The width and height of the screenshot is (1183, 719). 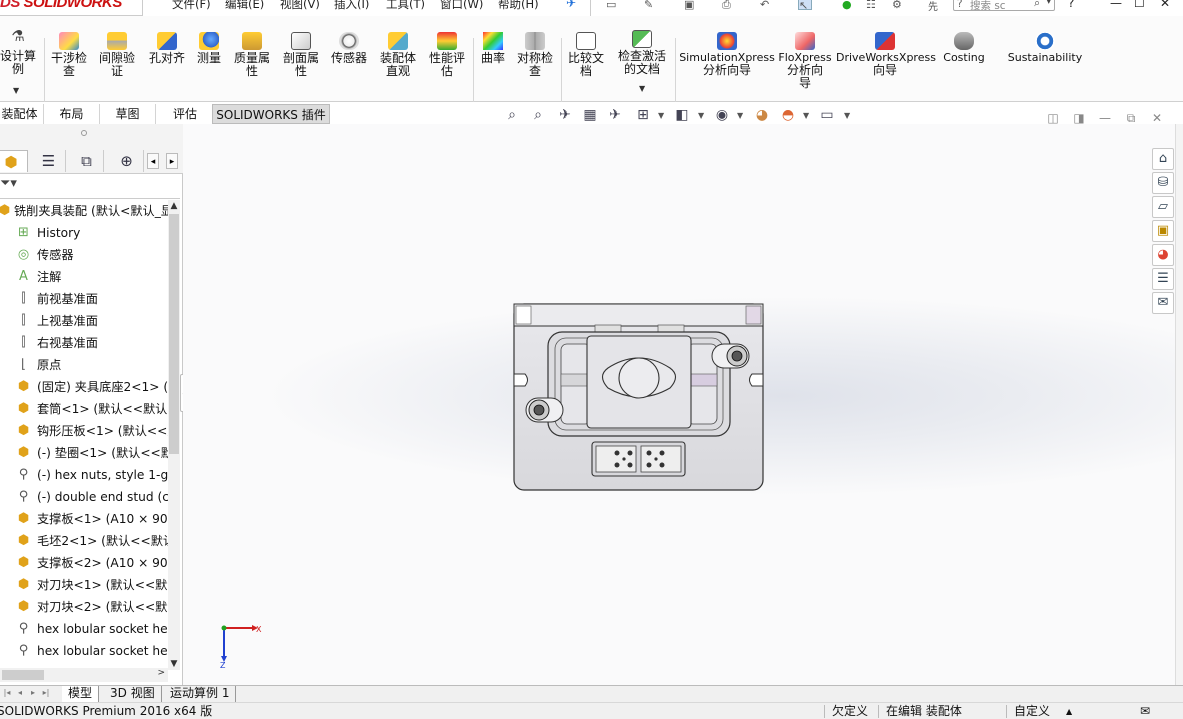 What do you see at coordinates (1105, 118) in the screenshot?
I see `viewport-minimize-button: —` at bounding box center [1105, 118].